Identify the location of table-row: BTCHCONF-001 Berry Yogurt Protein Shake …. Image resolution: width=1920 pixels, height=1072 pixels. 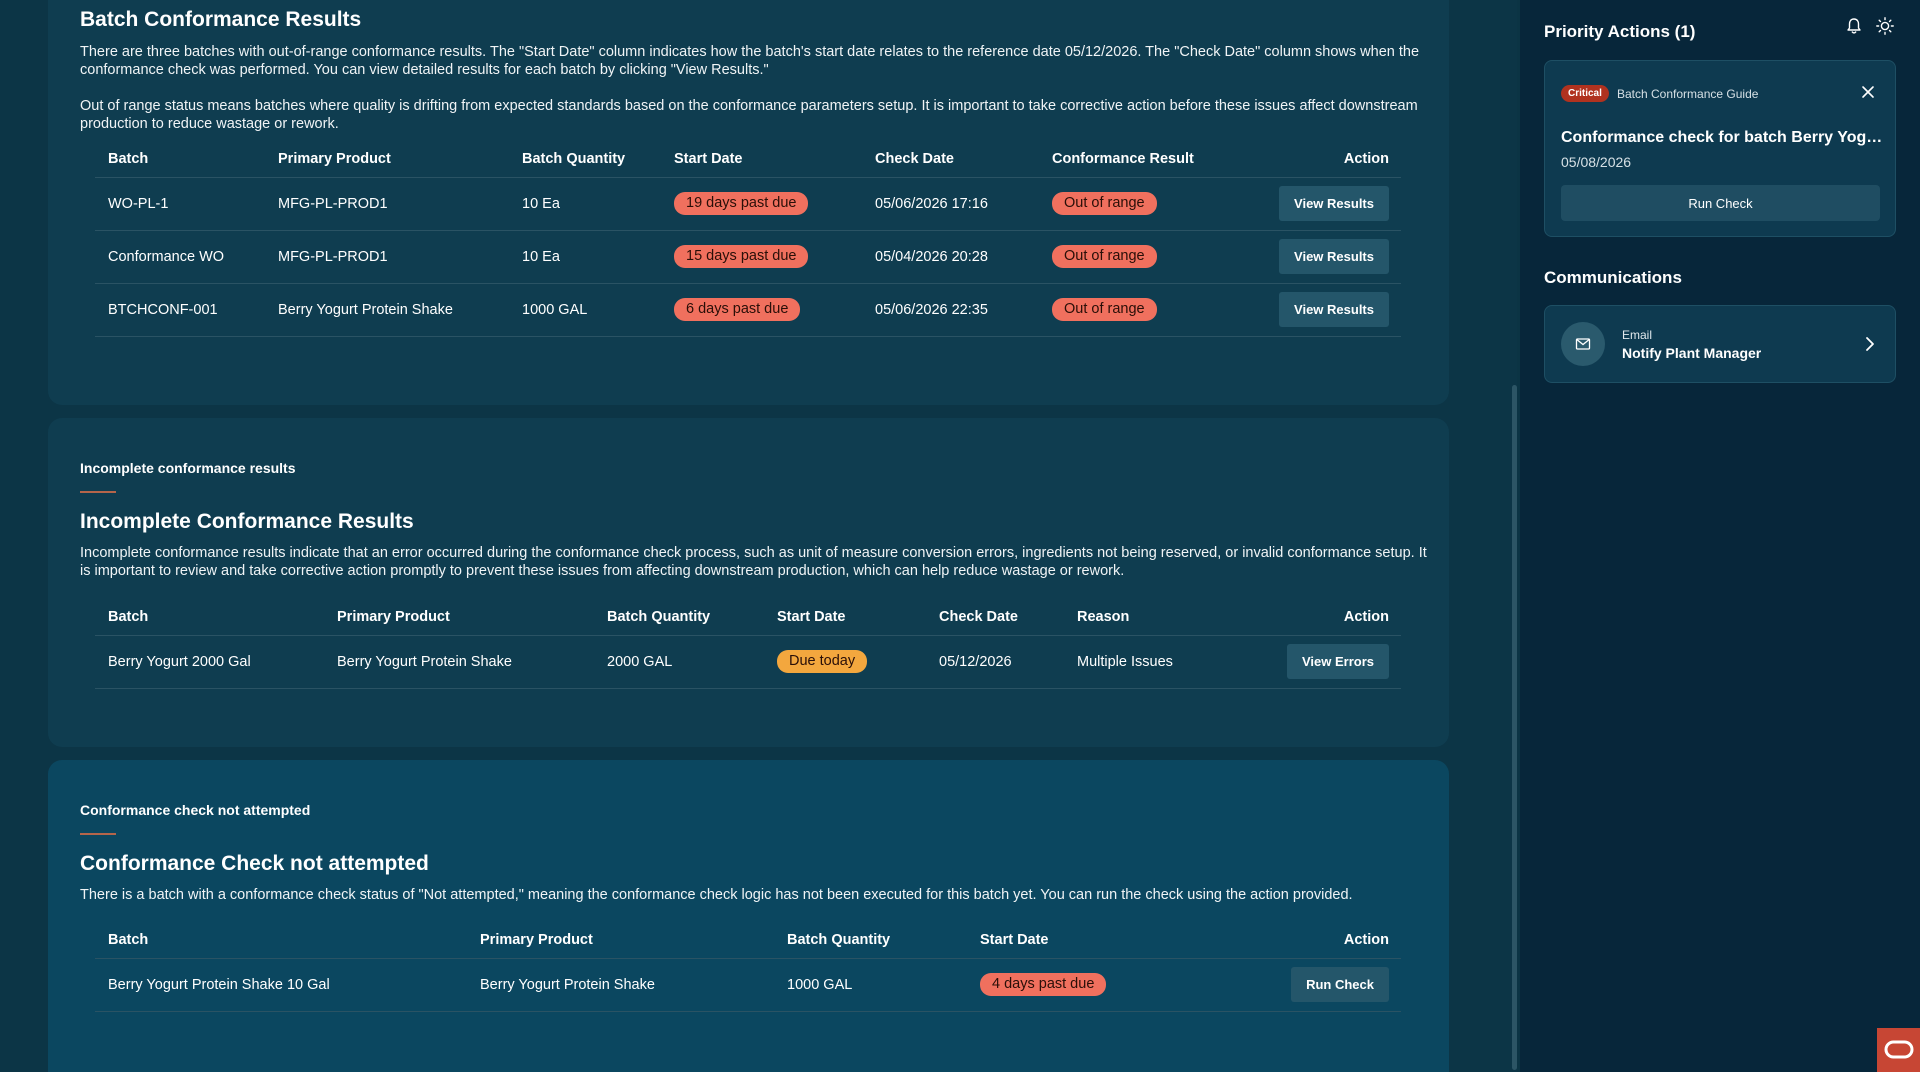
(748, 309).